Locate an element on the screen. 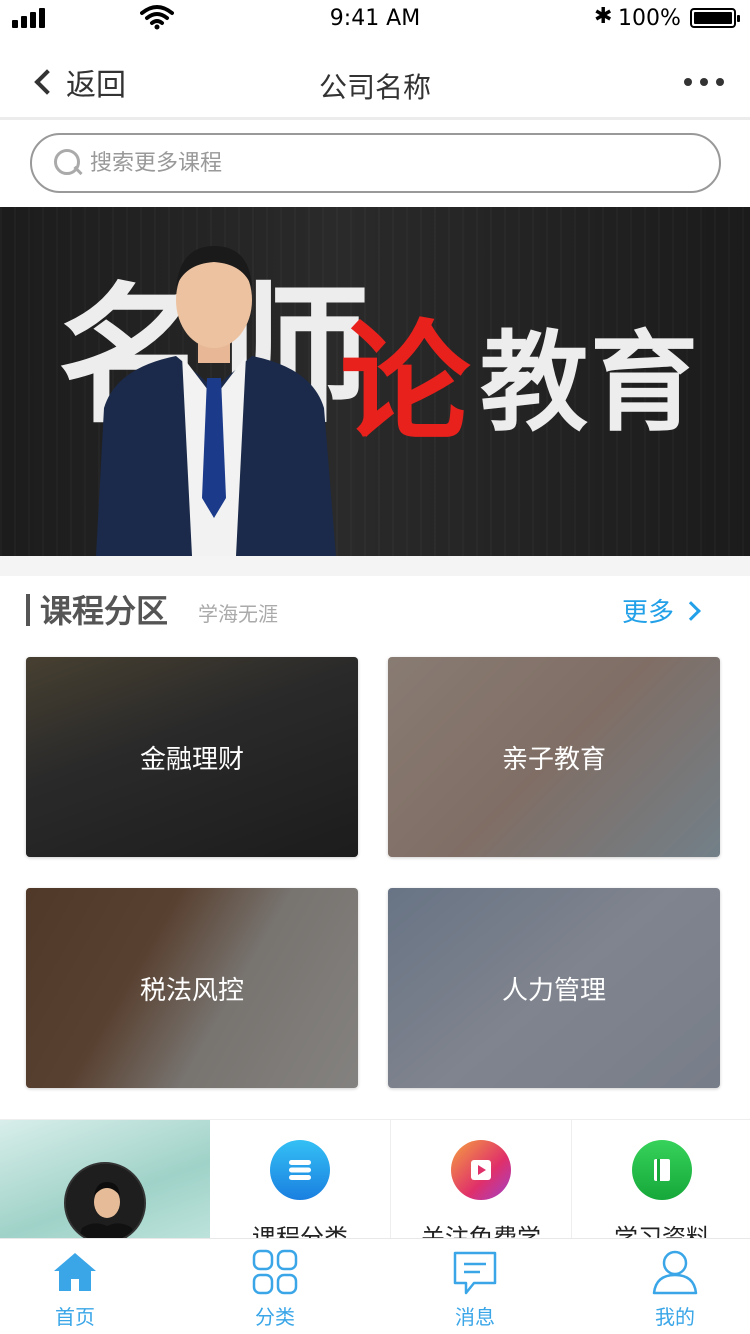 The height and width of the screenshot is (1334, 750). tab-label: 我的 is located at coordinates (675, 1317).